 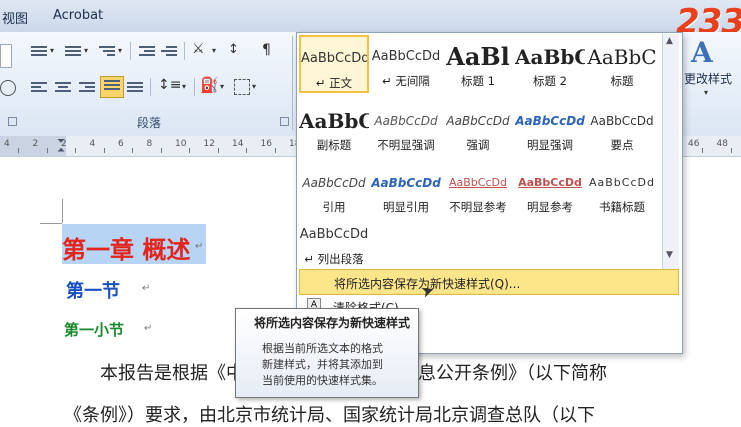 I want to click on shading-dropdown-icon: ▾, so click(x=222, y=86).